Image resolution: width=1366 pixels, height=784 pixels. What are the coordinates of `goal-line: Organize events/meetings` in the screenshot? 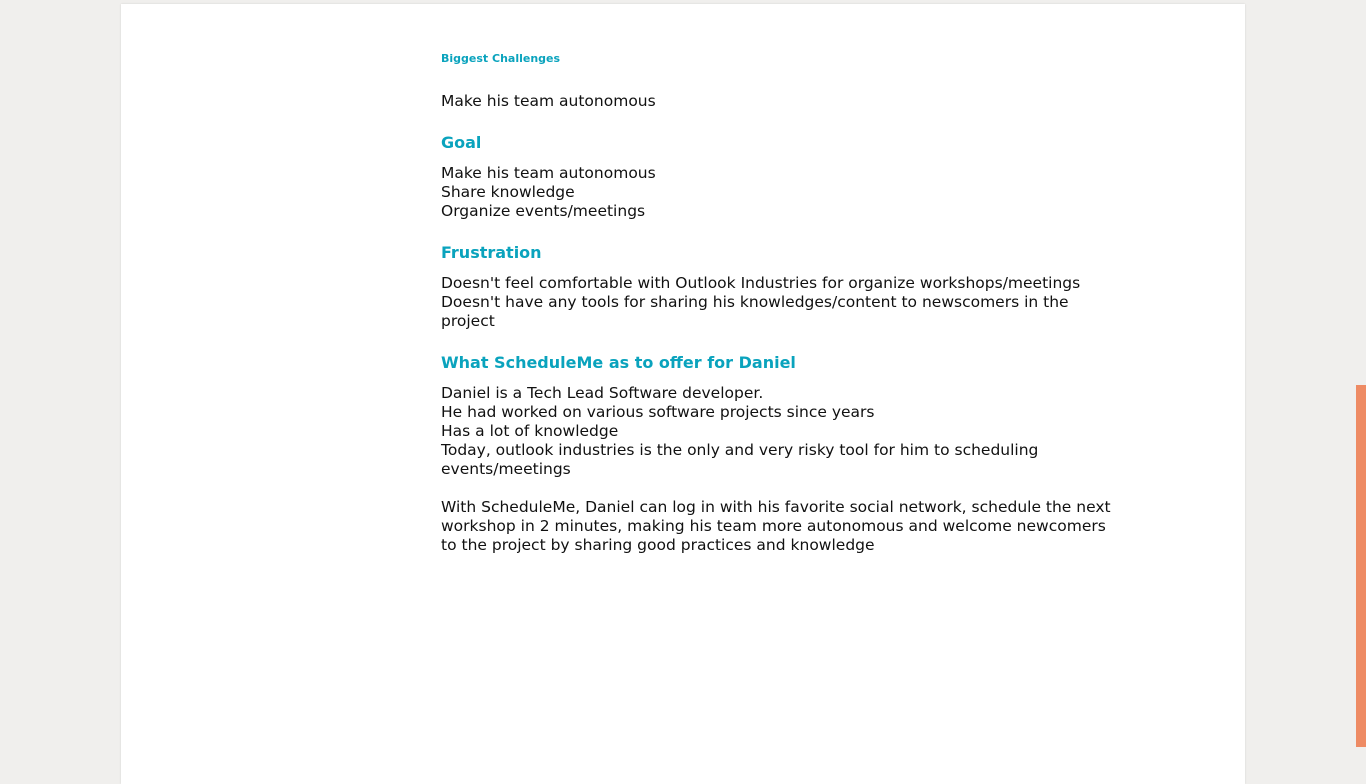 It's located at (543, 211).